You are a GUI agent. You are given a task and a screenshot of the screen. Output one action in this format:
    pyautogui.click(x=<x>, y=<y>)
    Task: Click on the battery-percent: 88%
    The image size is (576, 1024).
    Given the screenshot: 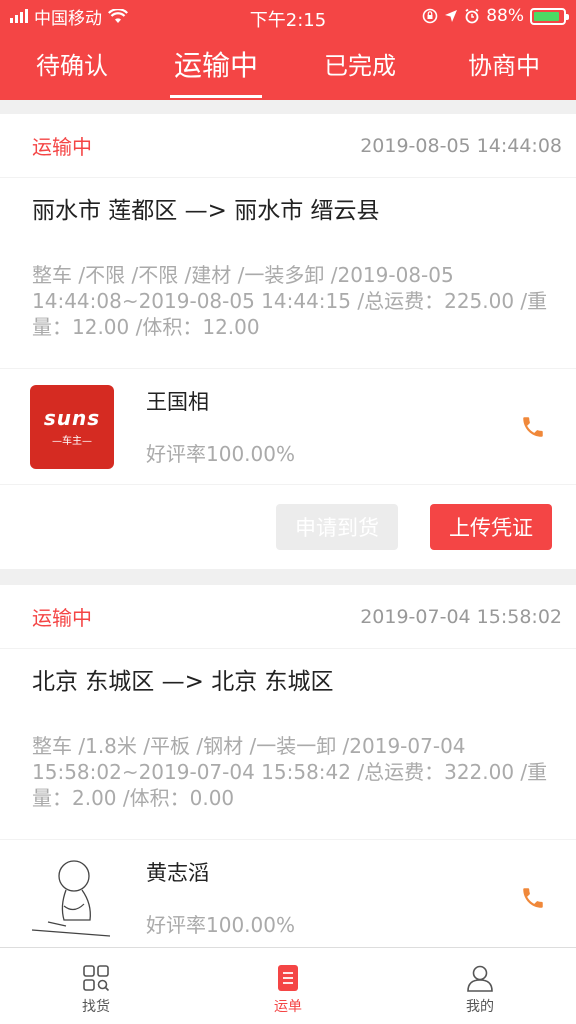 What is the action you would take?
    pyautogui.click(x=505, y=16)
    